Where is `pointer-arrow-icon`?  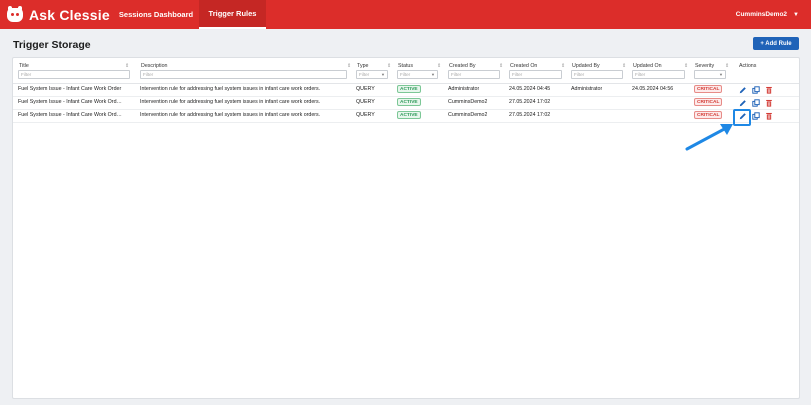
pointer-arrow-icon is located at coordinates (709, 137).